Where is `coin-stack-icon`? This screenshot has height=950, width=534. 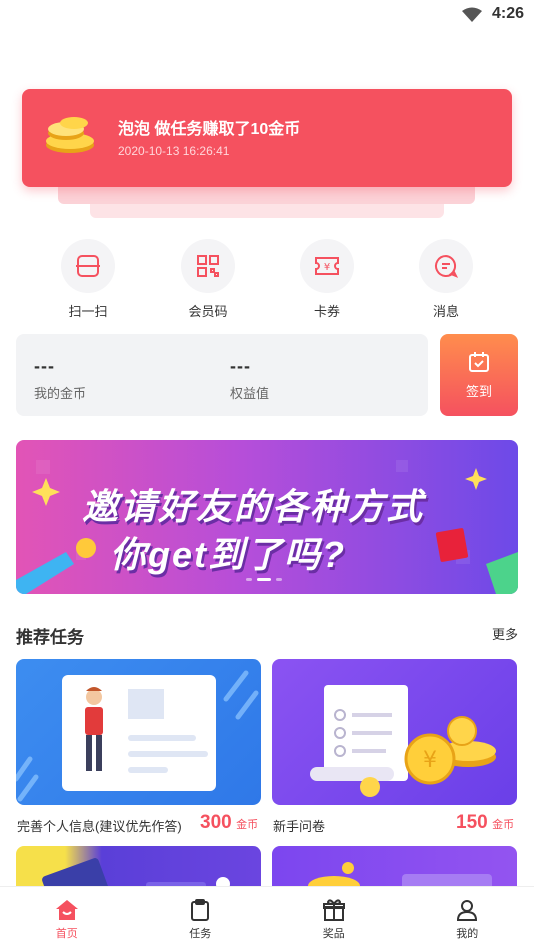 coin-stack-icon is located at coordinates (70, 135).